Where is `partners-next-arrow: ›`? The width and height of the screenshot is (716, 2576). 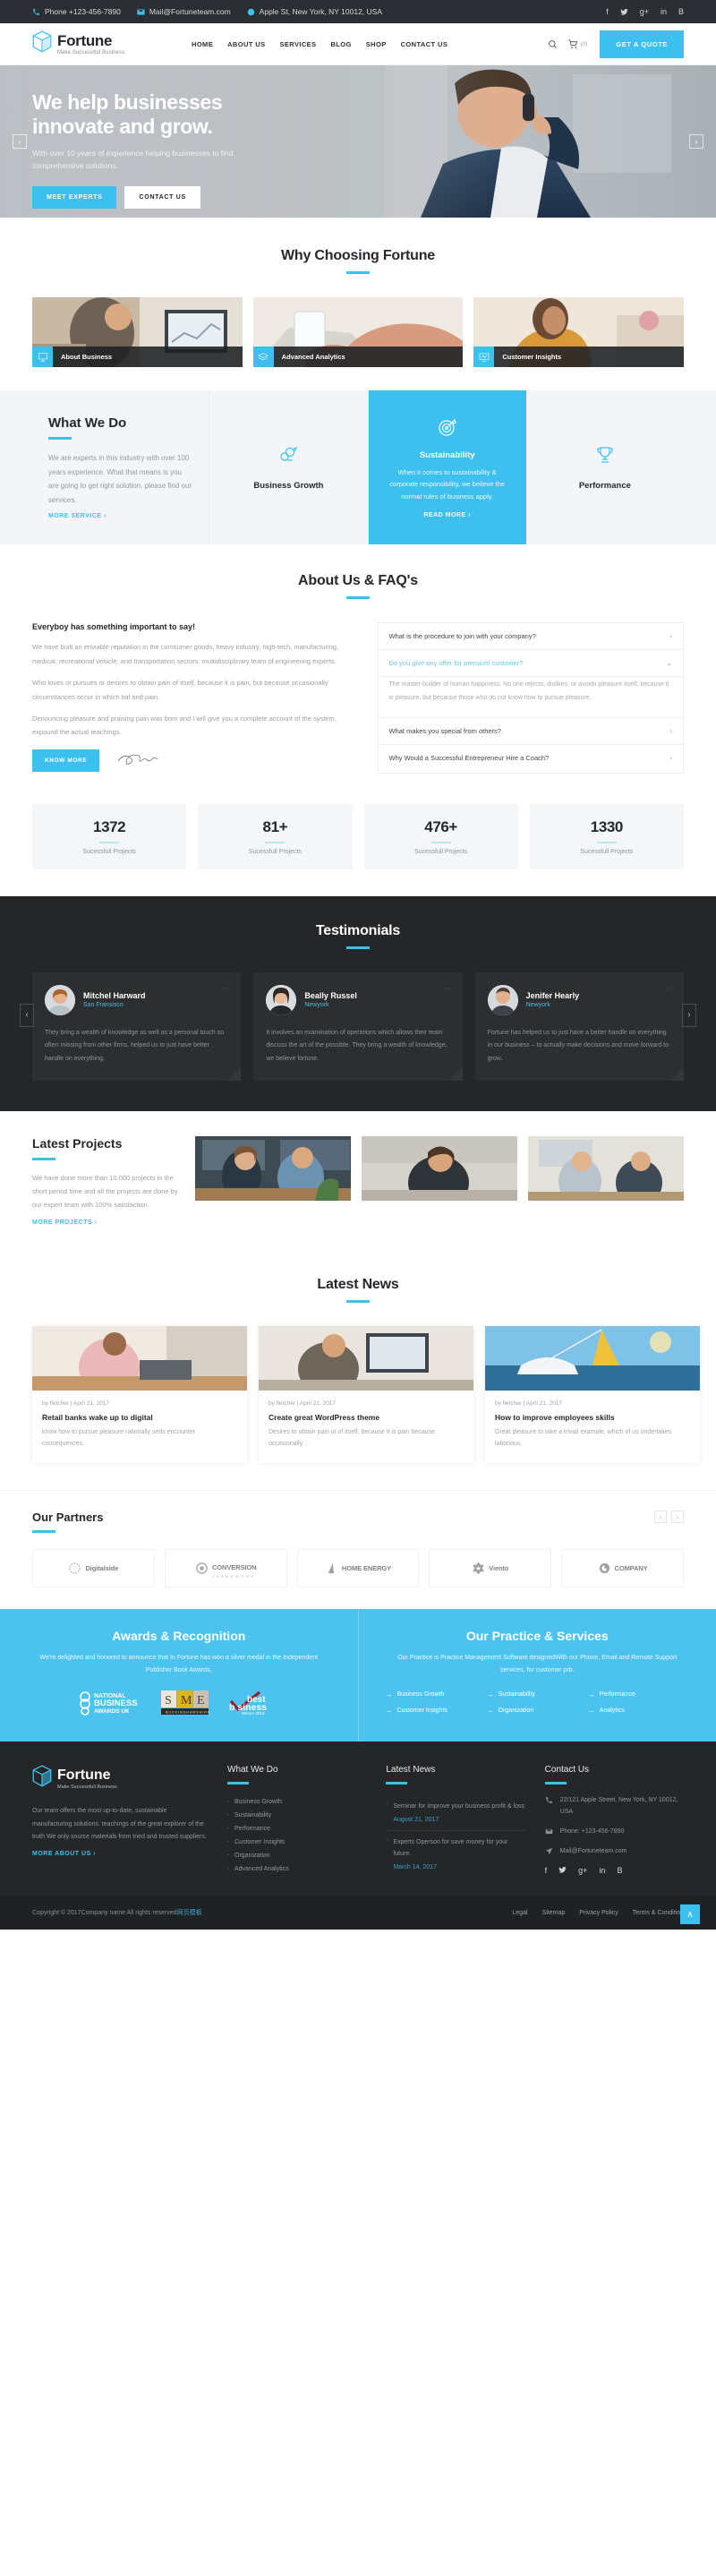
partners-next-arrow: › is located at coordinates (677, 1517).